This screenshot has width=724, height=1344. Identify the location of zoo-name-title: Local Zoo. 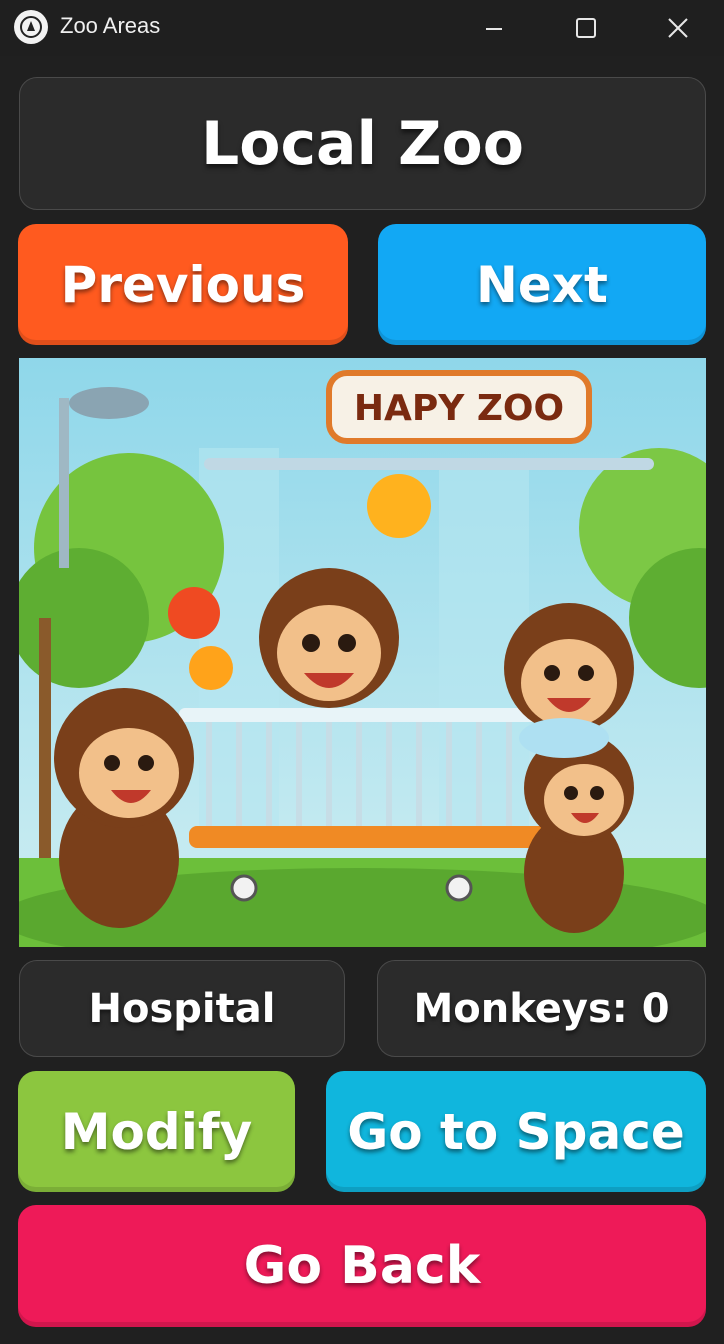
(362, 143).